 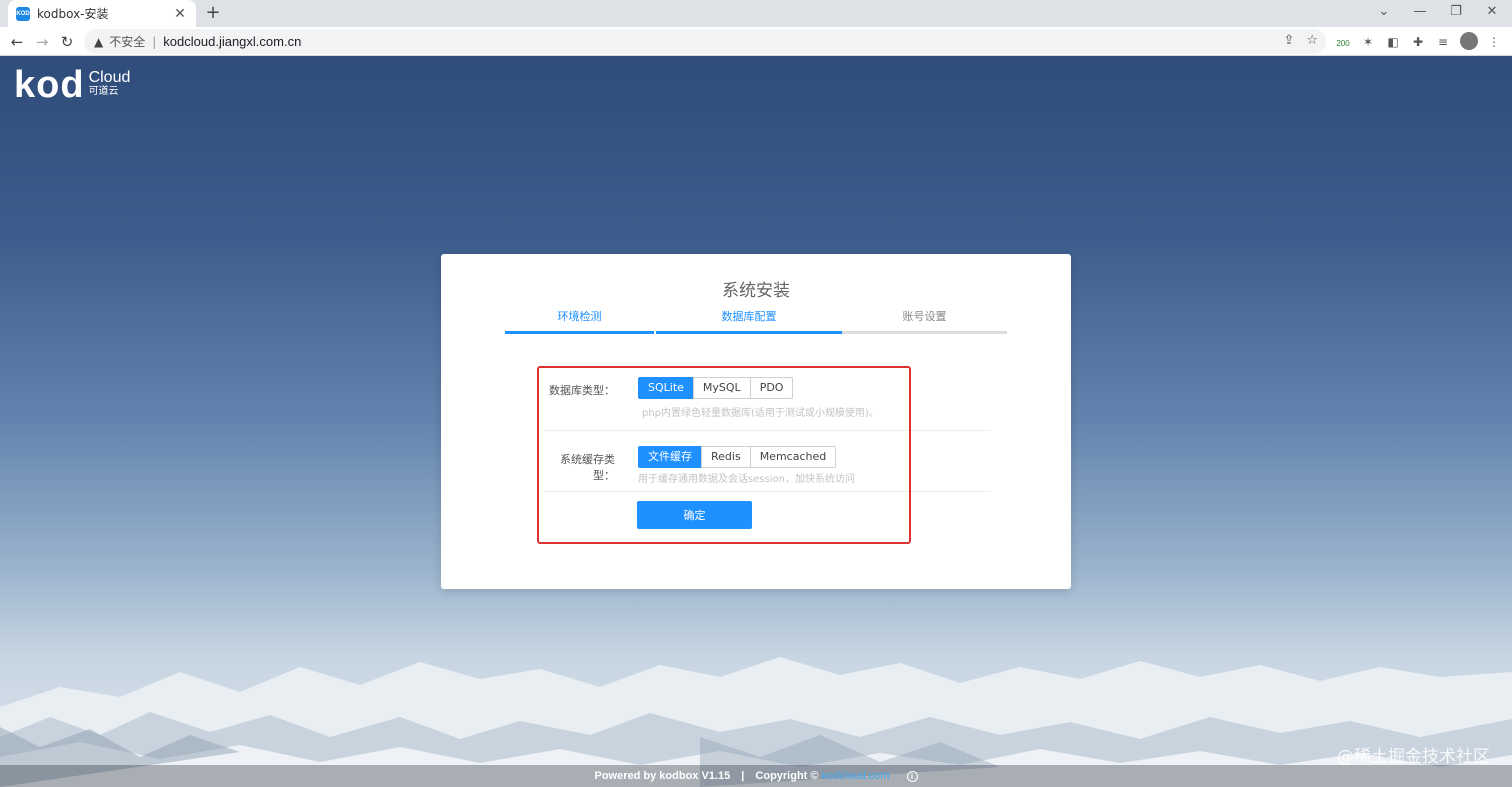 What do you see at coordinates (17, 42) in the screenshot?
I see `back-icon: ←` at bounding box center [17, 42].